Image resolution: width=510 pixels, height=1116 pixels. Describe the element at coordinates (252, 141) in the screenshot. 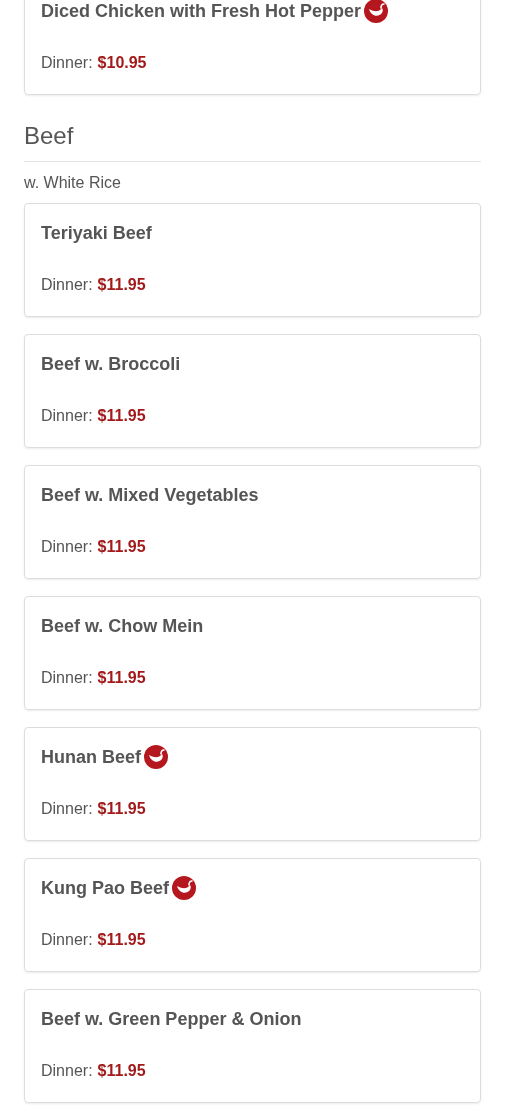

I see `section-heading: Beef` at that location.